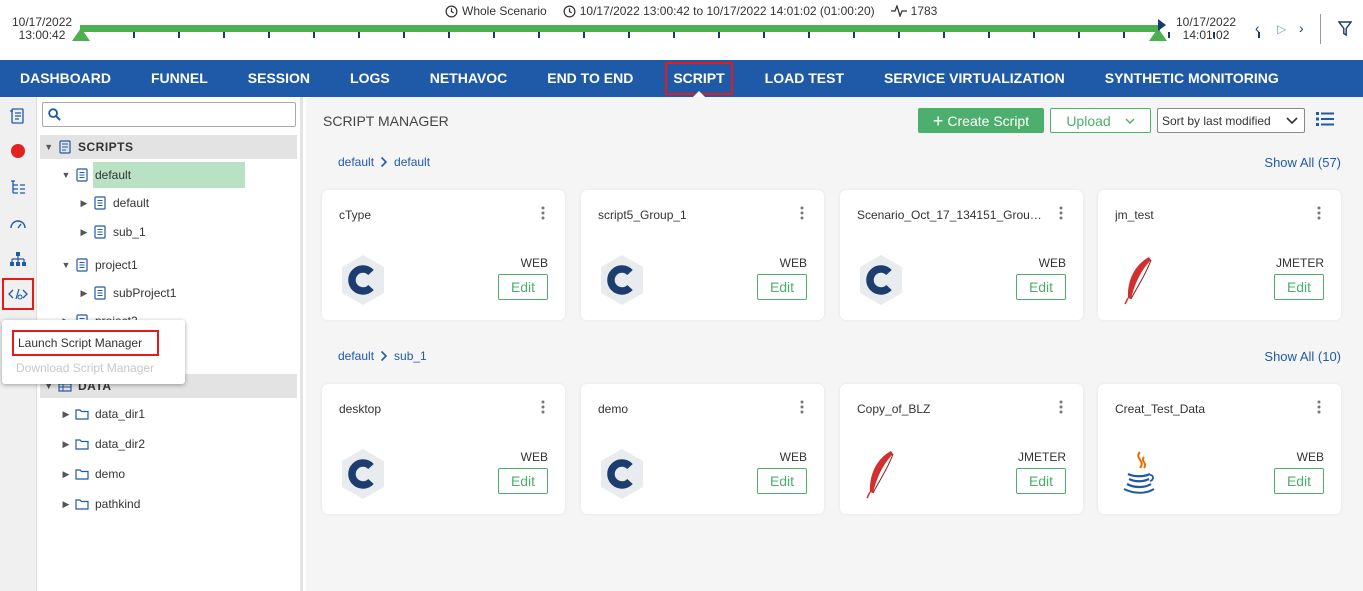 This screenshot has width=1363, height=591. I want to click on breadcrumb: default sub_1, so click(382, 356).